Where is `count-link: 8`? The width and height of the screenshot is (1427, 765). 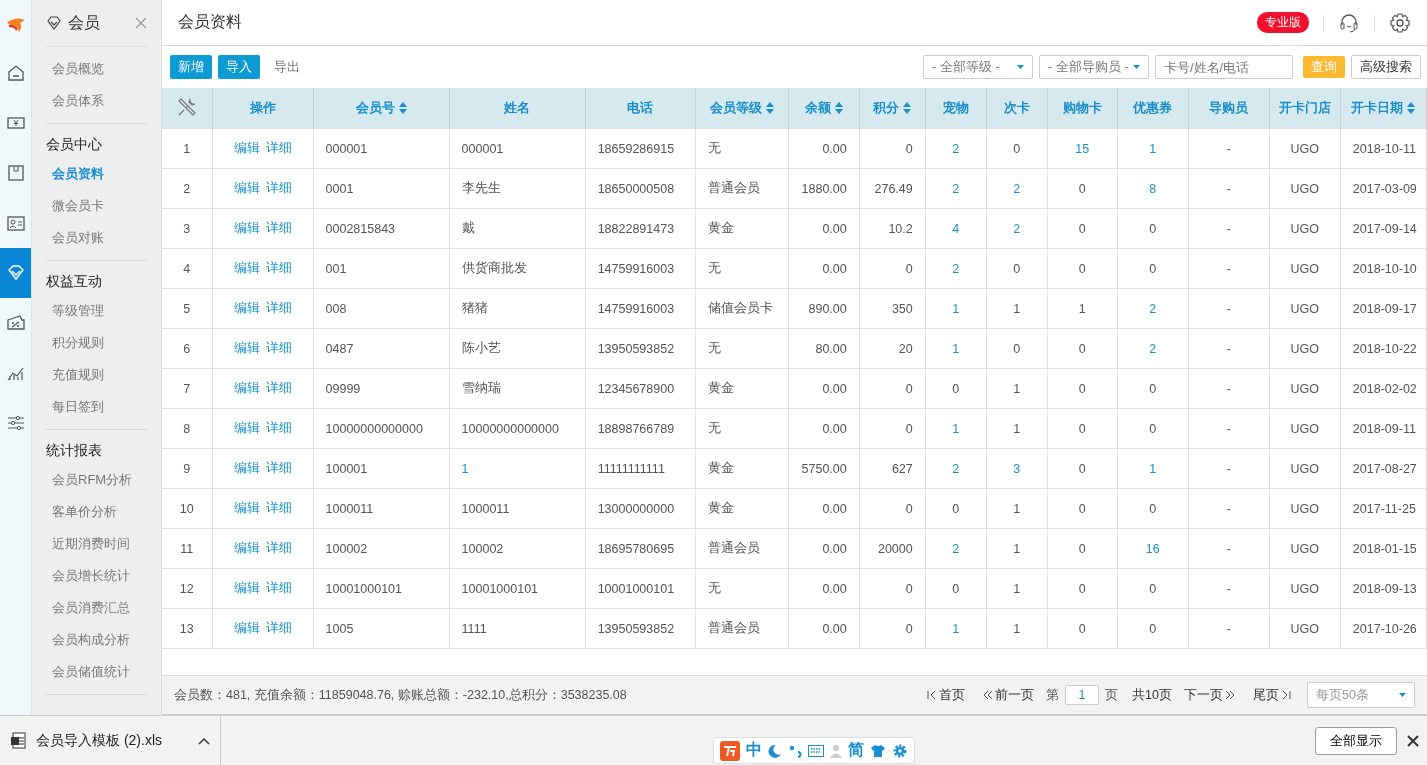 count-link: 8 is located at coordinates (1153, 188).